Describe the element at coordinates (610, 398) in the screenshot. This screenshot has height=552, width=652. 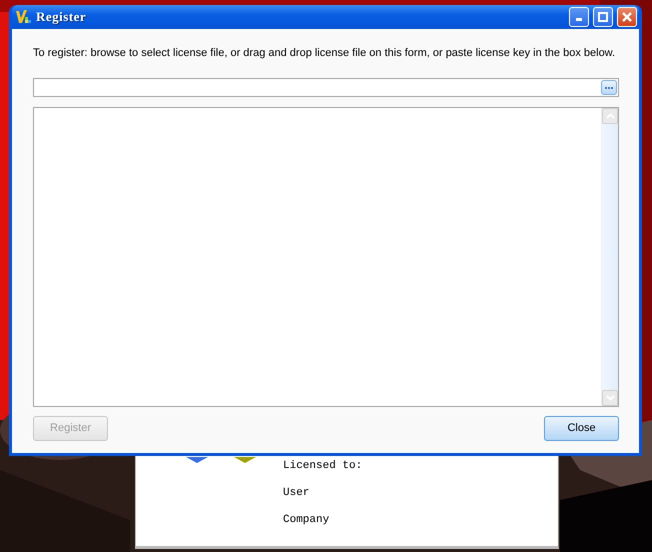
I see `scroll-down-icon` at that location.